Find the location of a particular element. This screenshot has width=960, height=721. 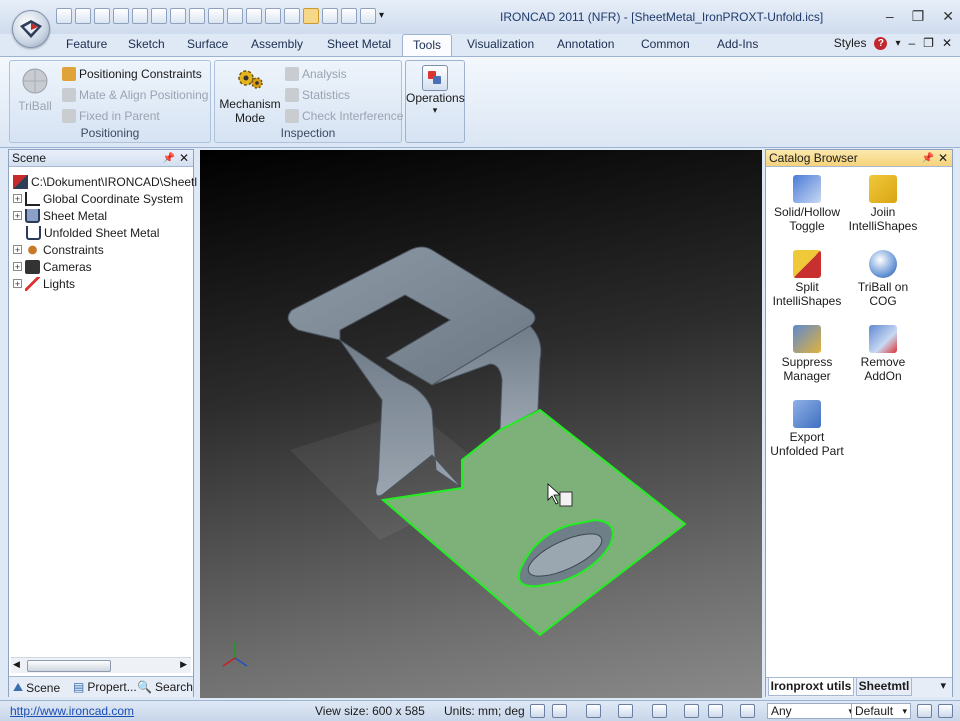

scroll-right-icon: ▶ is located at coordinates (183, 664).